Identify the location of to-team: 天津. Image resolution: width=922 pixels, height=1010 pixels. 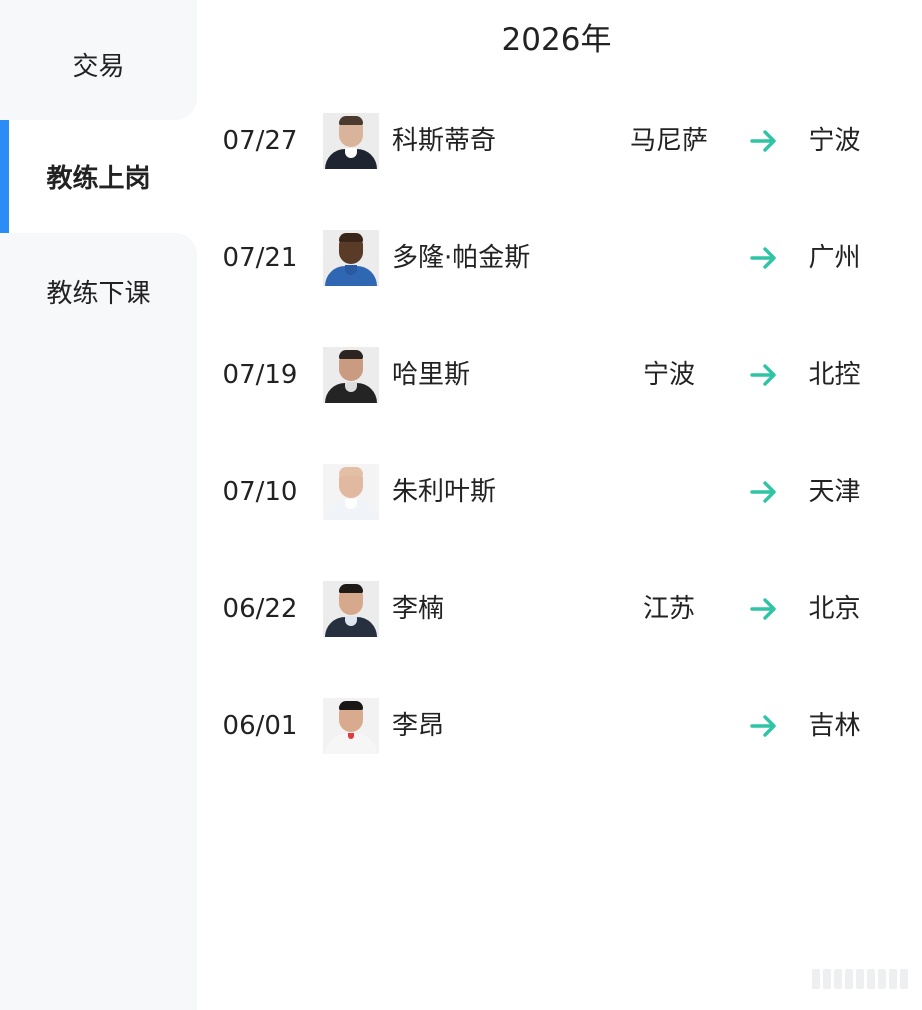
(834, 492).